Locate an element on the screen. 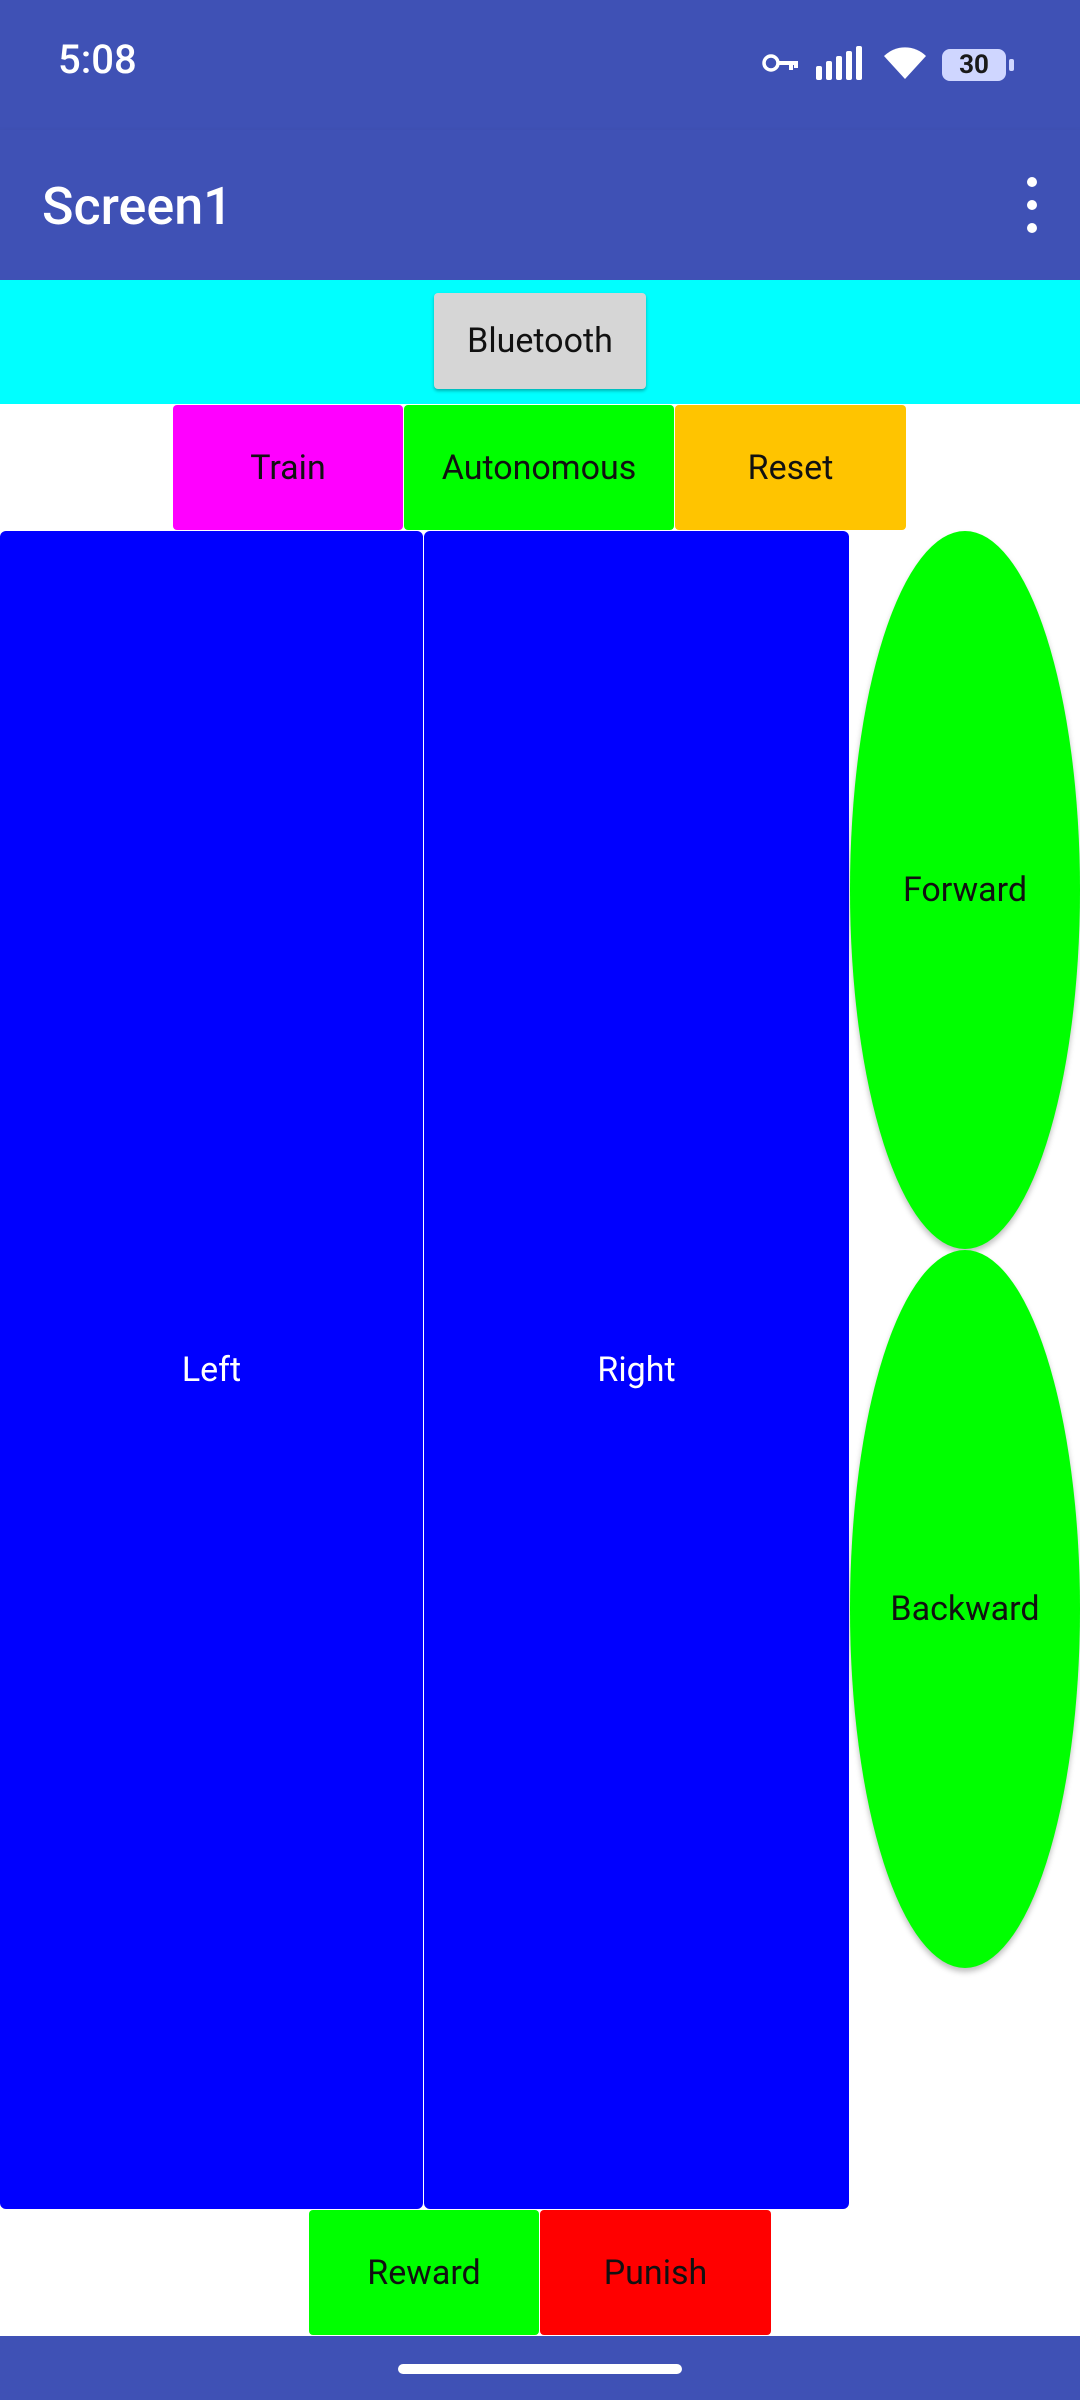 The height and width of the screenshot is (2400, 1080). navigation-bar is located at coordinates (540, 2368).